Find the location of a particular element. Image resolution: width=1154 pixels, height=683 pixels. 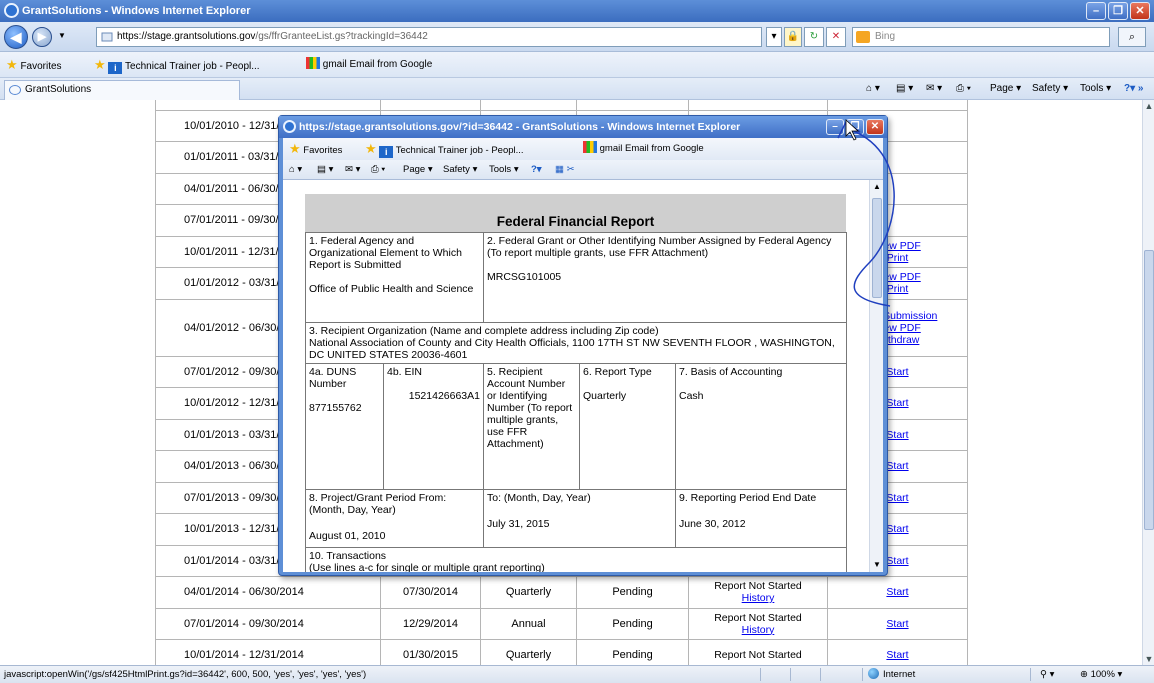

safety-menu: Safety ▾ is located at coordinates (1050, 89).